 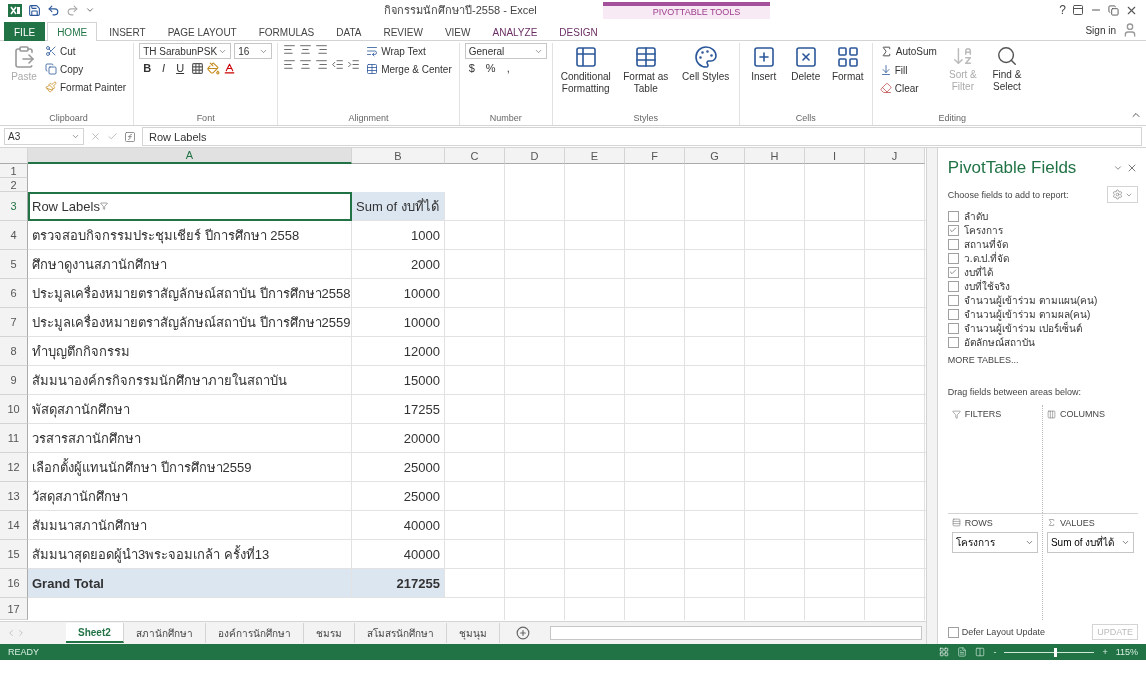 What do you see at coordinates (522, 633) in the screenshot?
I see `add-sheet-icon` at bounding box center [522, 633].